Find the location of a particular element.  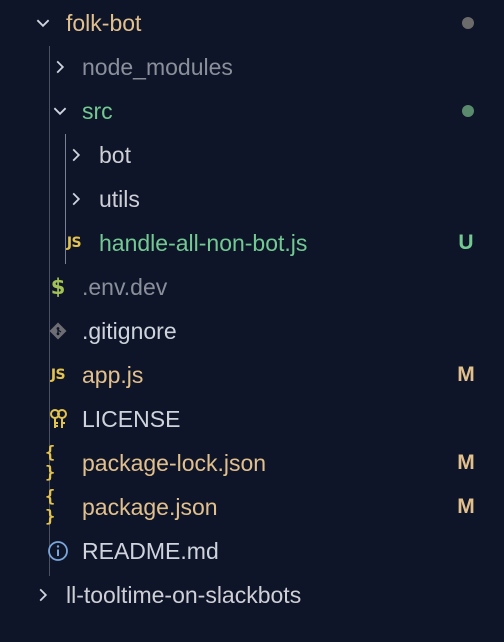

folder-label: ll-tooltime-on-slackbots is located at coordinates (184, 595).